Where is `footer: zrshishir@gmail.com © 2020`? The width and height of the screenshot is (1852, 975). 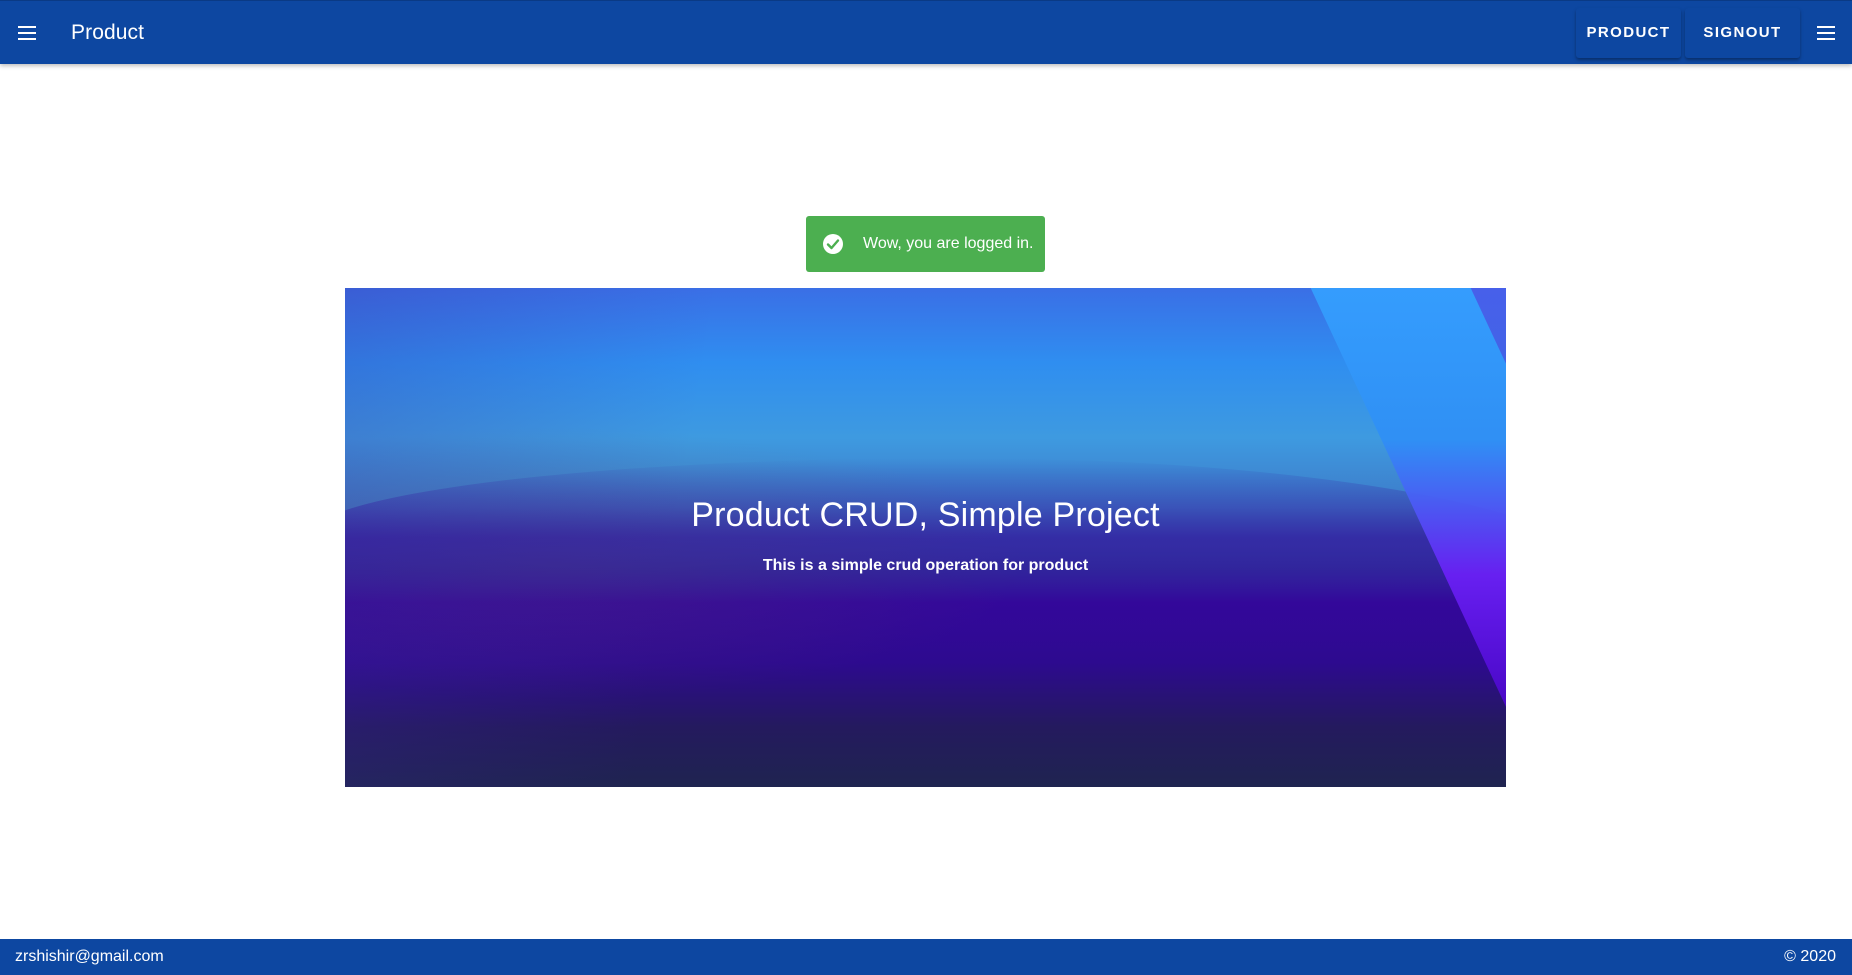 footer: zrshishir@gmail.com © 2020 is located at coordinates (926, 957).